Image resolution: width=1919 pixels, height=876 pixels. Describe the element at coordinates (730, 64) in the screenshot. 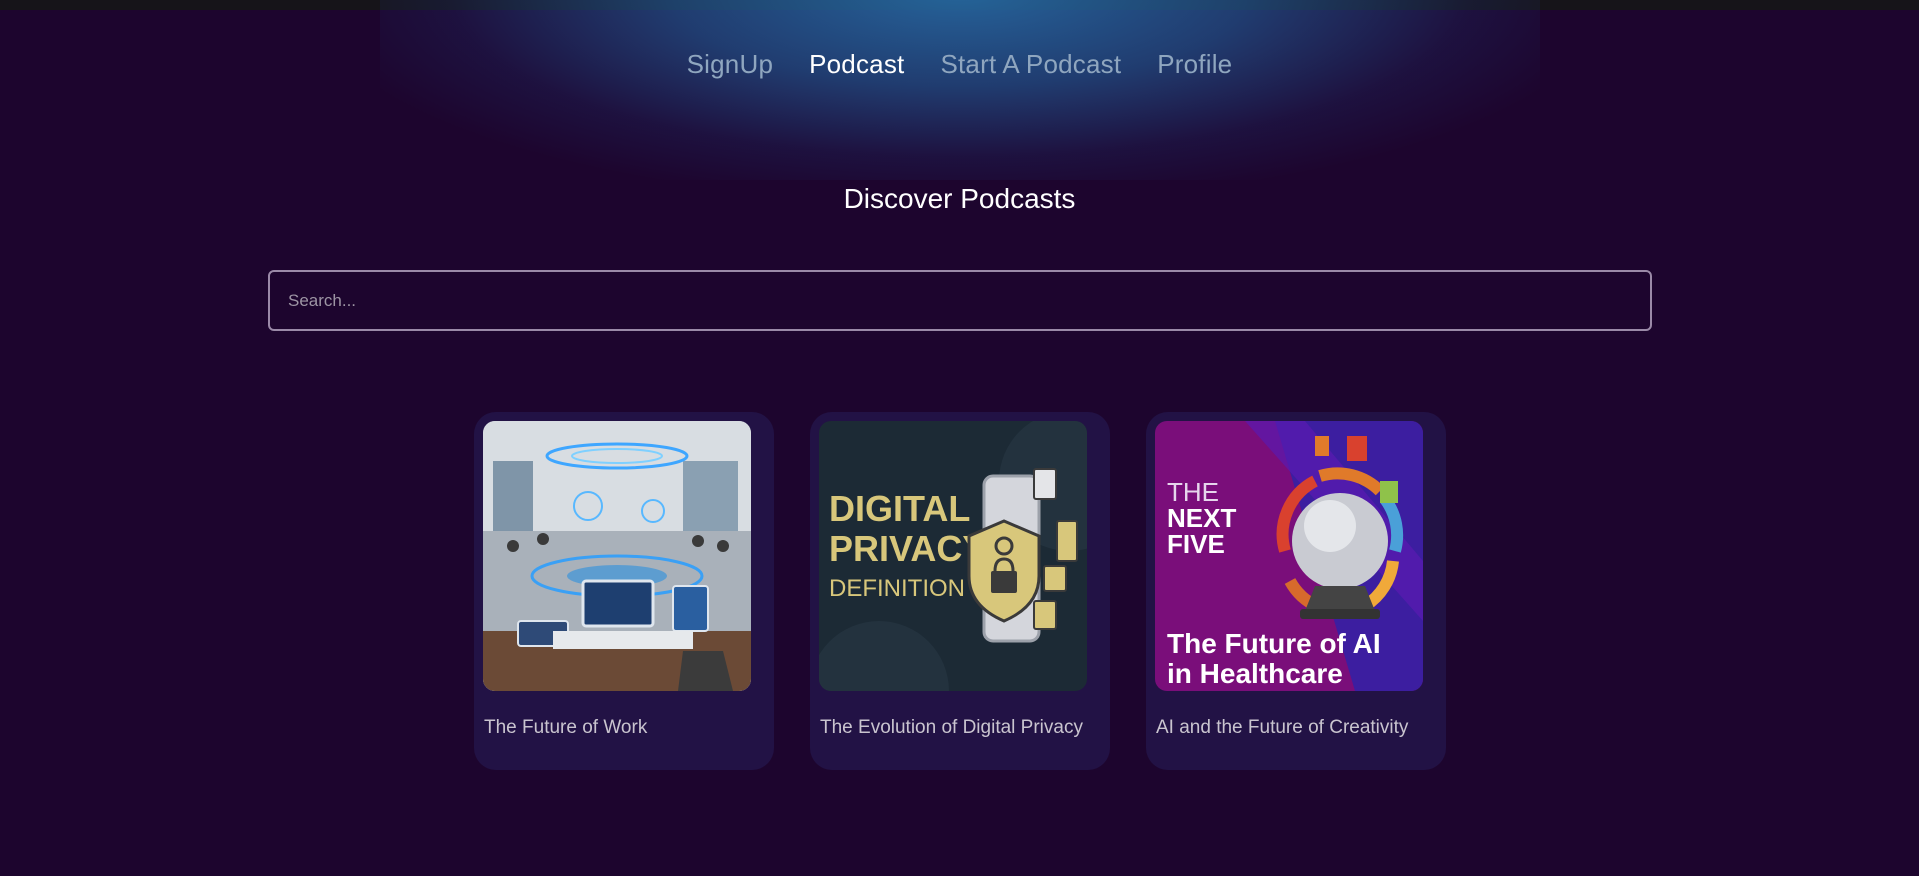

I see `nav-signup-link: SignUp` at that location.